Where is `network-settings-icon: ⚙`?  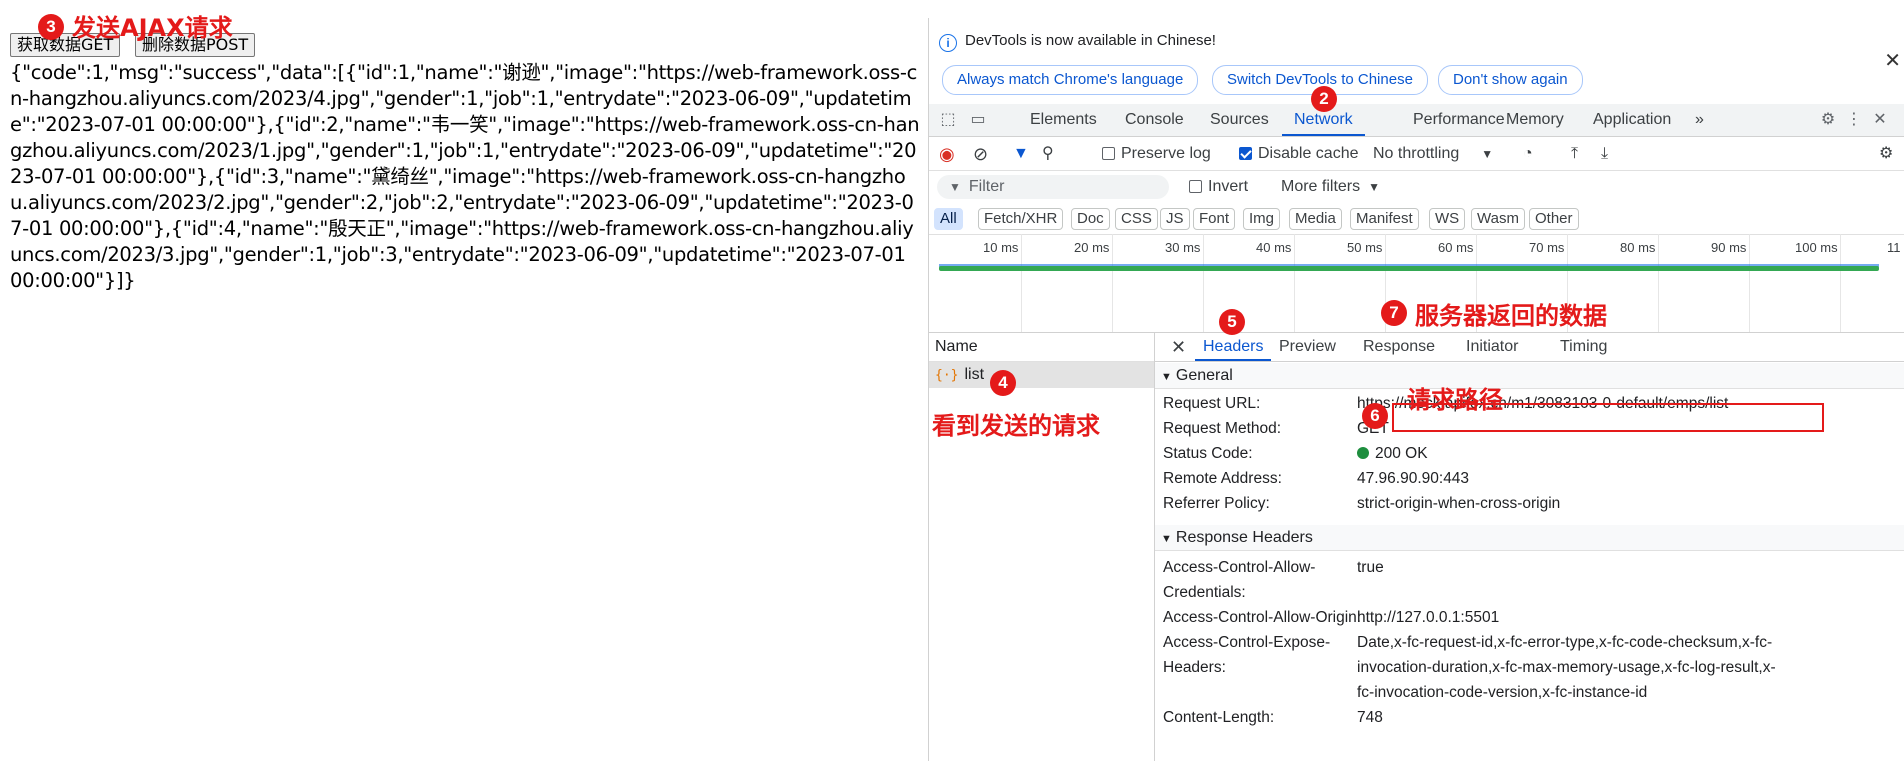
network-settings-icon: ⚙ is located at coordinates (1886, 154).